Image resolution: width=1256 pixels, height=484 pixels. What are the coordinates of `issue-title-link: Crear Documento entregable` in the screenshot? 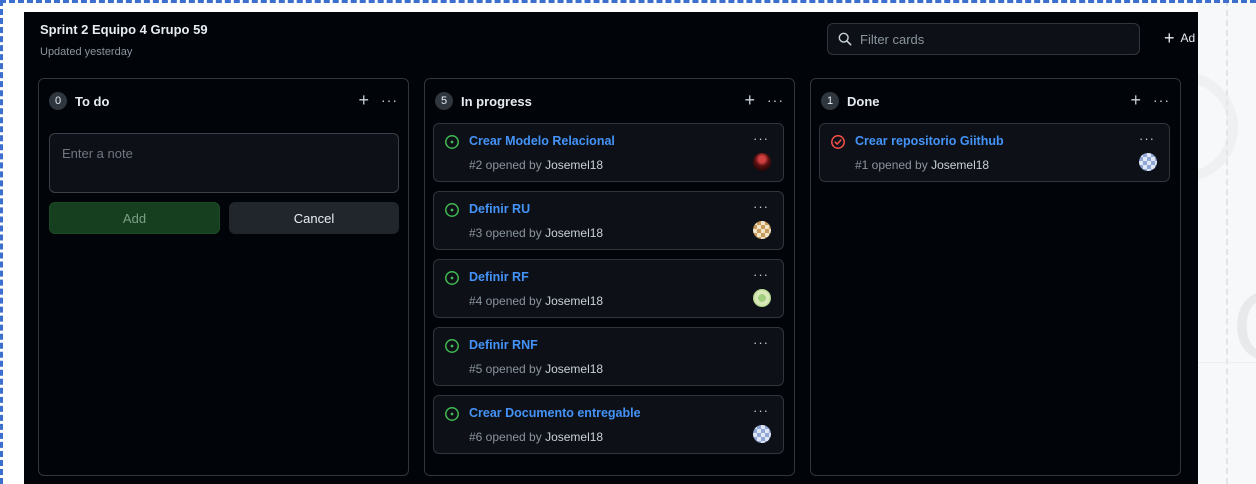 It's located at (555, 413).